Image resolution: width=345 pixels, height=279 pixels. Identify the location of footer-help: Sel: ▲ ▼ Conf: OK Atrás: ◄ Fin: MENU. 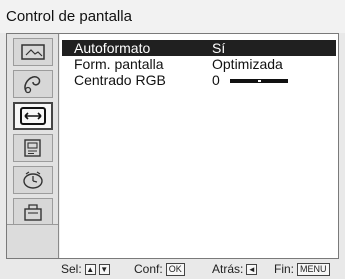
(172, 269).